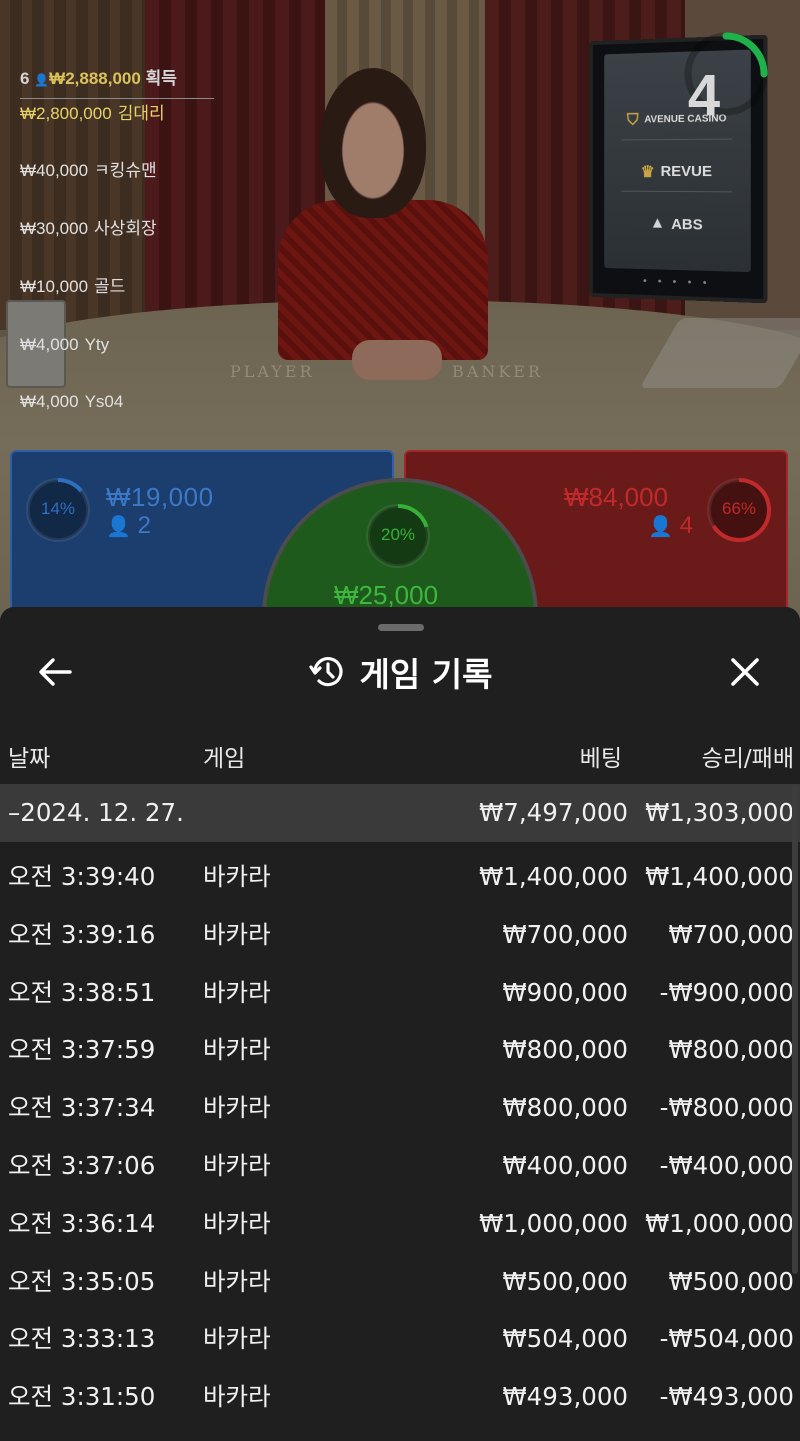  I want to click on countdown-number: 4, so click(704, 95).